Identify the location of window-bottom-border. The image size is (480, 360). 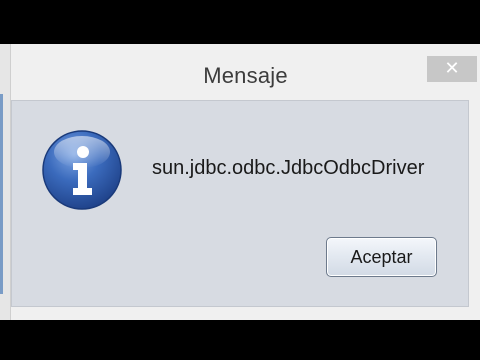
(245, 313).